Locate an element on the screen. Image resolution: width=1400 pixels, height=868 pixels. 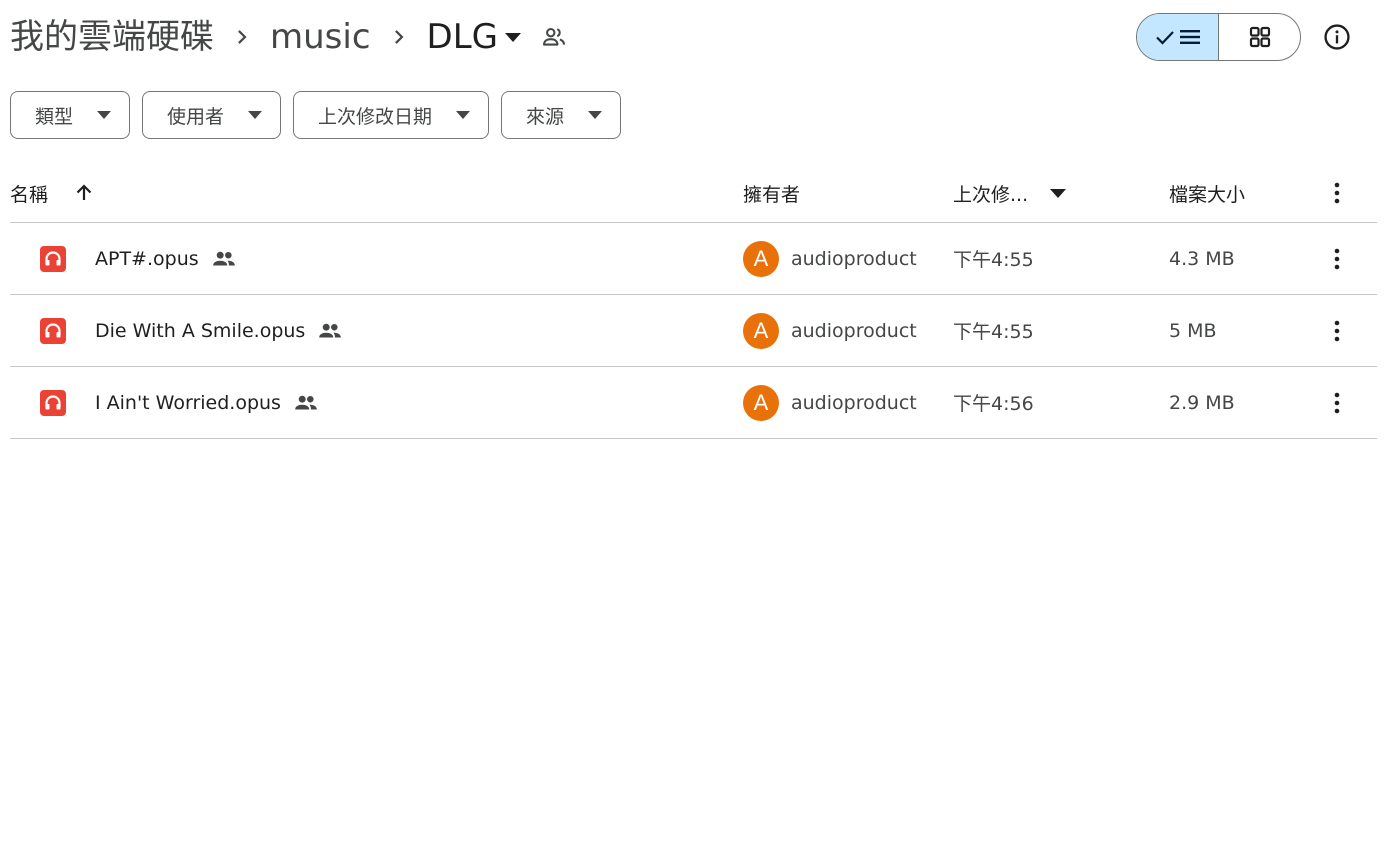
info-icon is located at coordinates (1337, 37).